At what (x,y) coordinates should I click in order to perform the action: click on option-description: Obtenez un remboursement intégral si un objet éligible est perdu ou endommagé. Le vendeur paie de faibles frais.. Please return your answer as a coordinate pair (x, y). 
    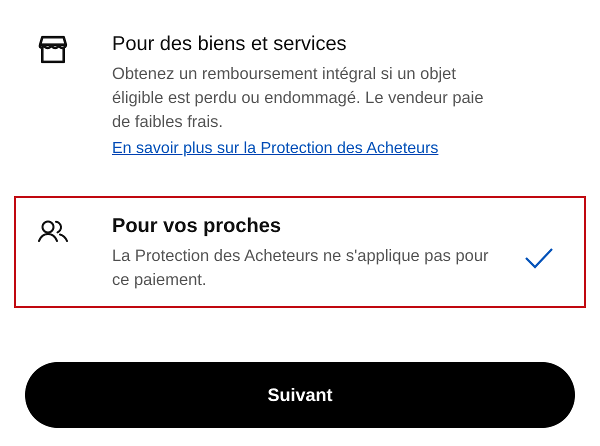
    Looking at the image, I should click on (298, 98).